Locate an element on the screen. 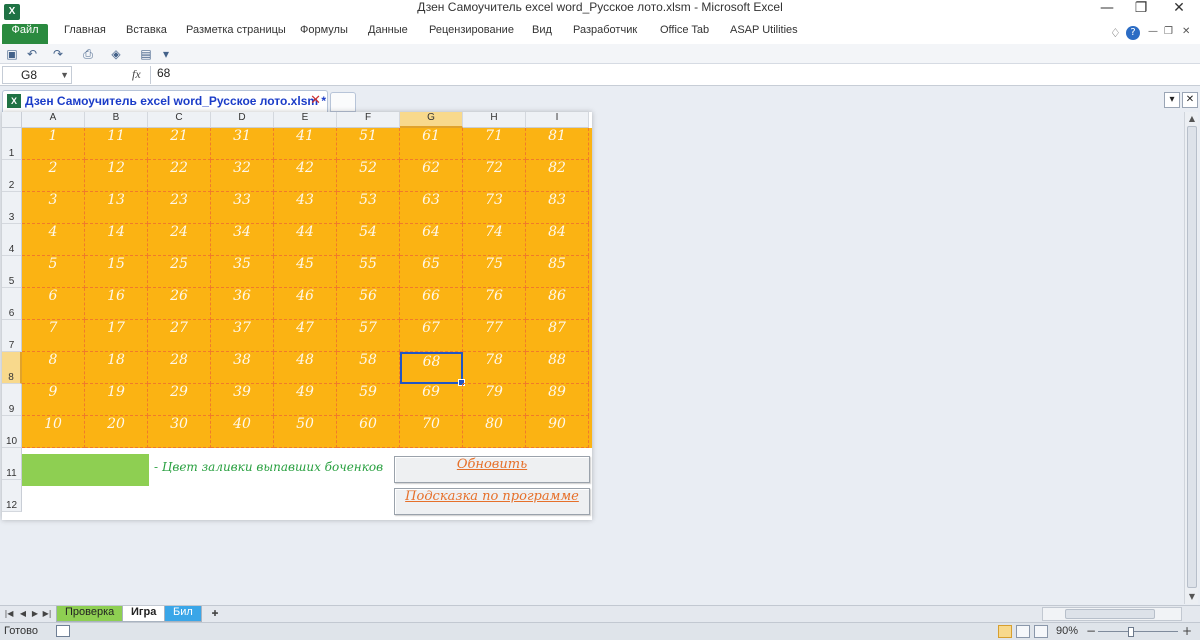 The height and width of the screenshot is (640, 1200). last-sheet-icon: ▶| is located at coordinates (47, 614).